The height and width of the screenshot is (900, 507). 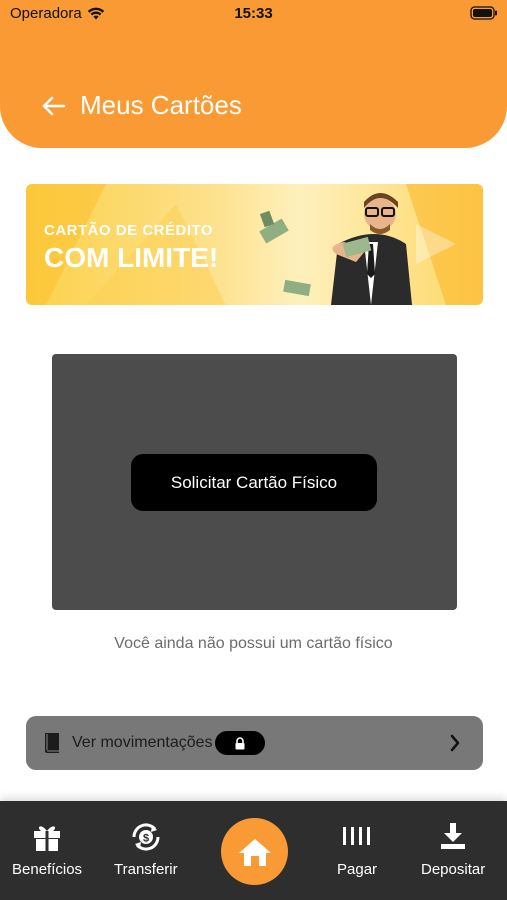 What do you see at coordinates (254, 244) in the screenshot?
I see `credit-card-banner: CARTÃO DE CRÉDITO COM LIMITE!` at bounding box center [254, 244].